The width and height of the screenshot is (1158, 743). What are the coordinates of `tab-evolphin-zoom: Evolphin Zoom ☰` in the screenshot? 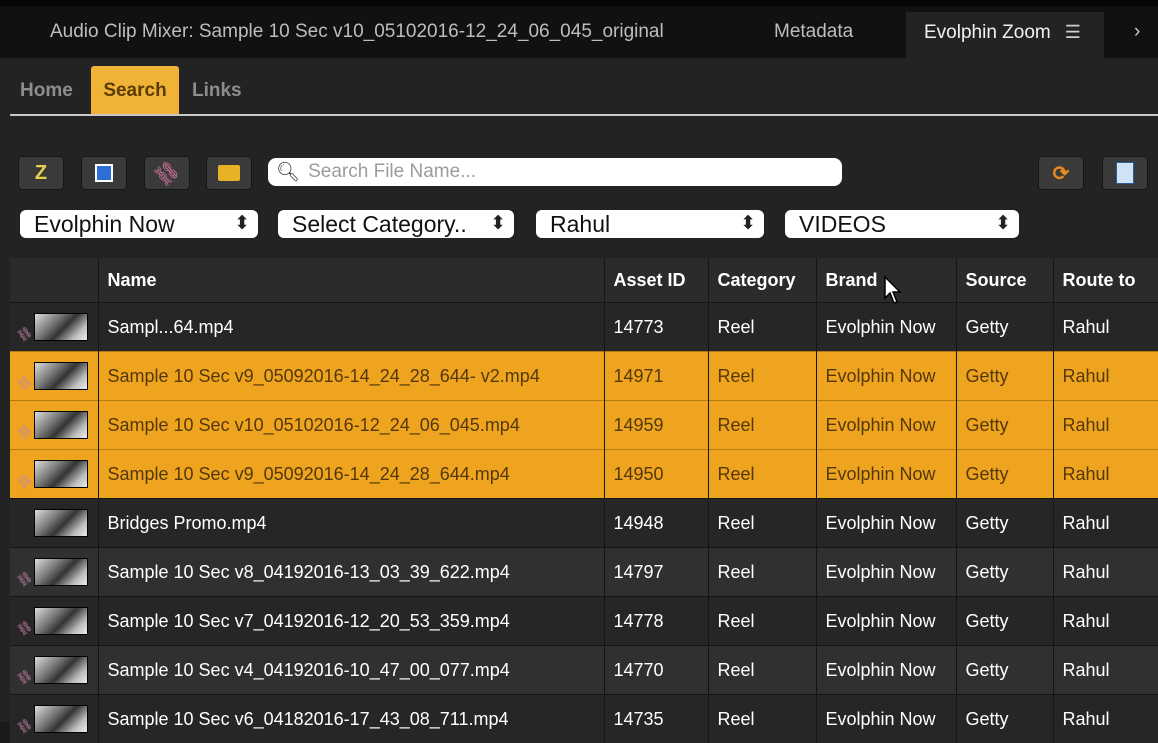 It's located at (1005, 35).